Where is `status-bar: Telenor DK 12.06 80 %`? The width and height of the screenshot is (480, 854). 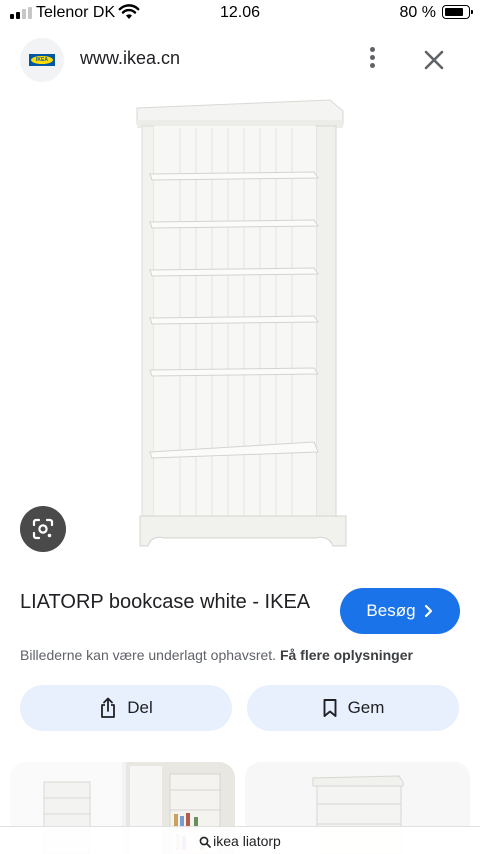 status-bar: Telenor DK 12.06 80 % is located at coordinates (240, 14).